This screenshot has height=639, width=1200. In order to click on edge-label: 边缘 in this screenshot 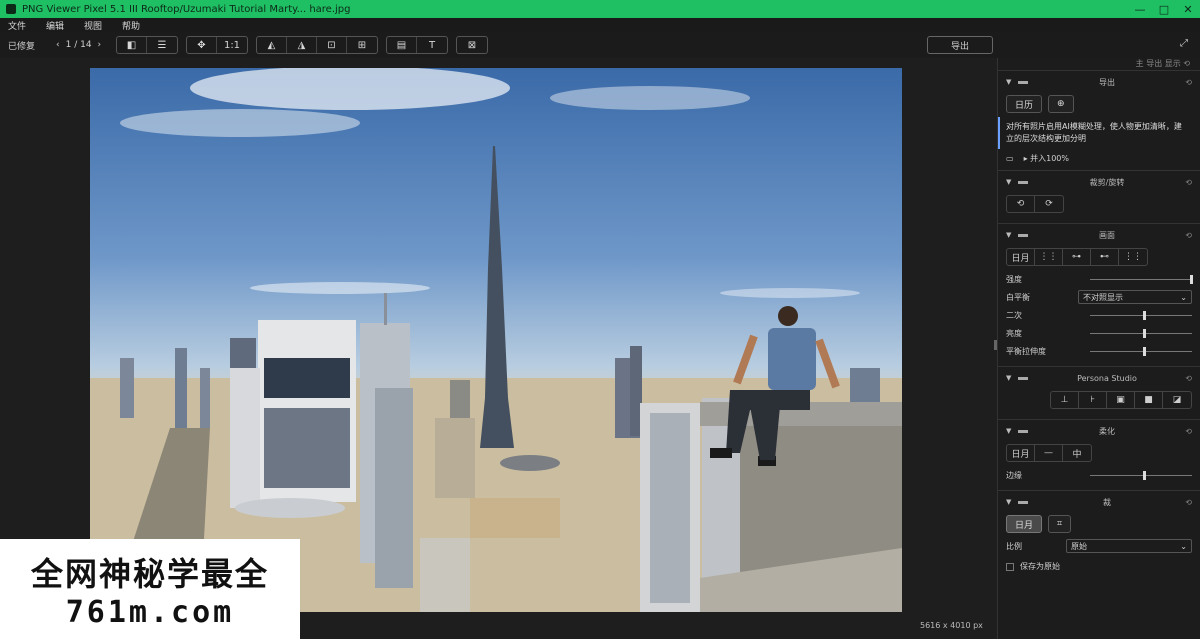, I will do `click(1014, 475)`.